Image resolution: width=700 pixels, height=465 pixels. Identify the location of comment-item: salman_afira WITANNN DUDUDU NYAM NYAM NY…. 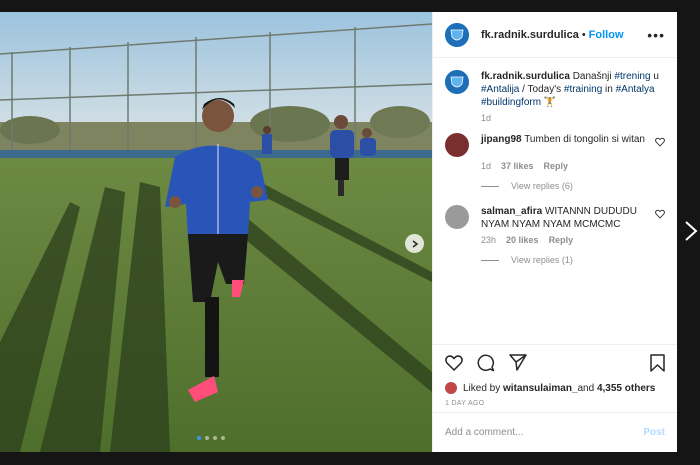
(555, 218).